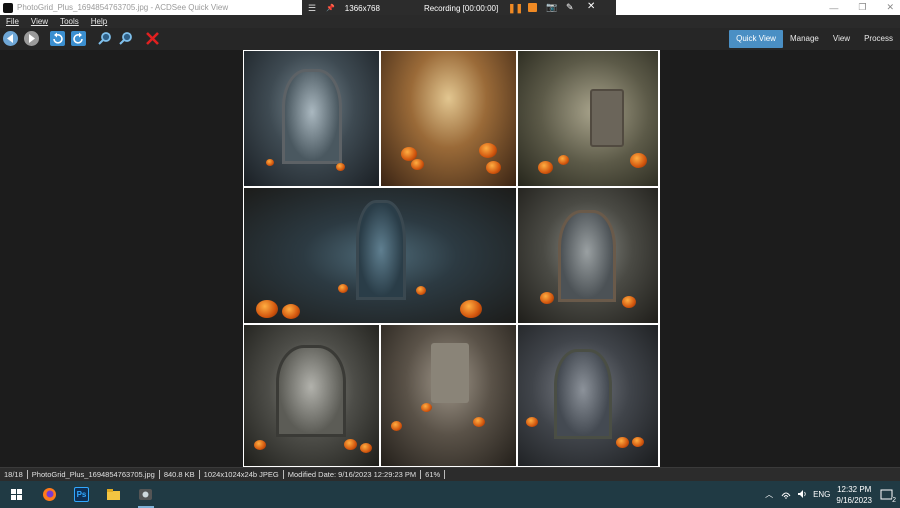 The image size is (900, 508). What do you see at coordinates (832, 494) in the screenshot?
I see `system-tray: ︿ ENG 12:32 PM 9/16/2023 2` at bounding box center [832, 494].